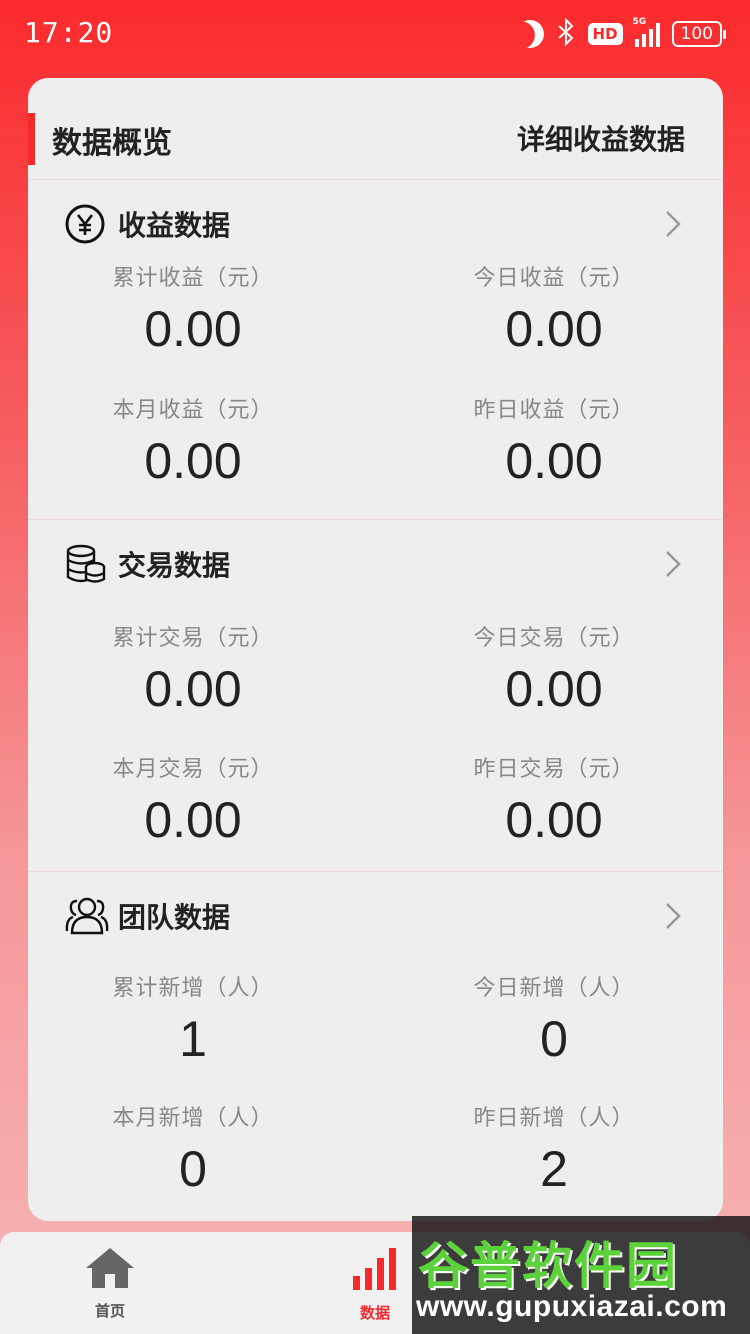 This screenshot has height=1334, width=750. What do you see at coordinates (193, 1118) in the screenshot?
I see `metric-label: 本月新增（人）` at bounding box center [193, 1118].